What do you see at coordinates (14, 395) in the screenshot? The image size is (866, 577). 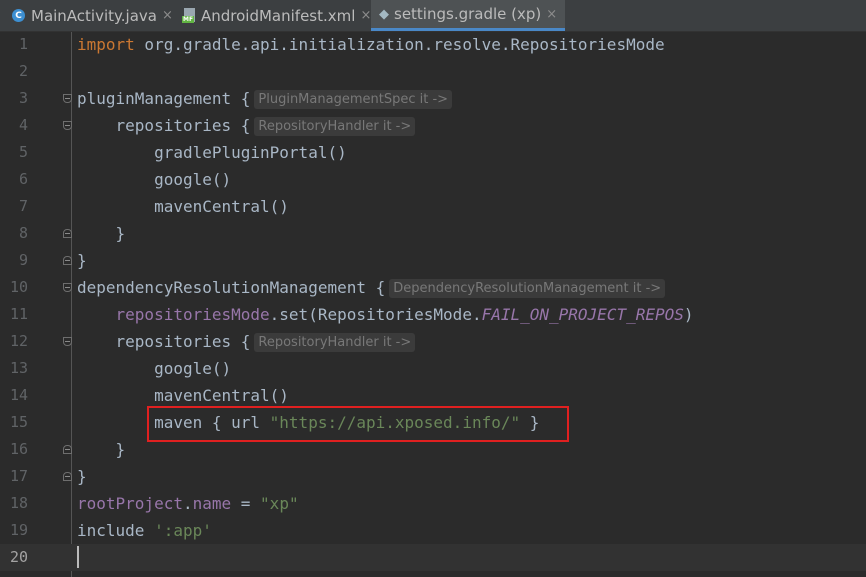 I see `line-number: 14` at bounding box center [14, 395].